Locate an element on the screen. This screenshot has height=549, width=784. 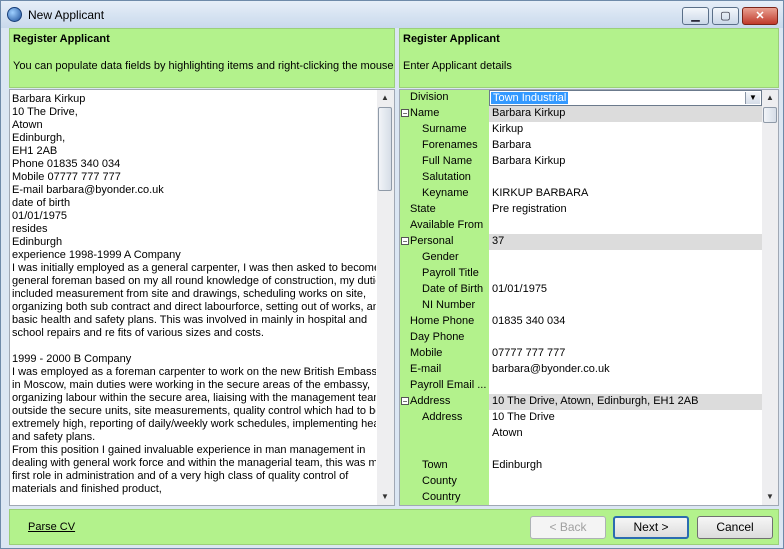
property-value: Atown is located at coordinates (625, 434).